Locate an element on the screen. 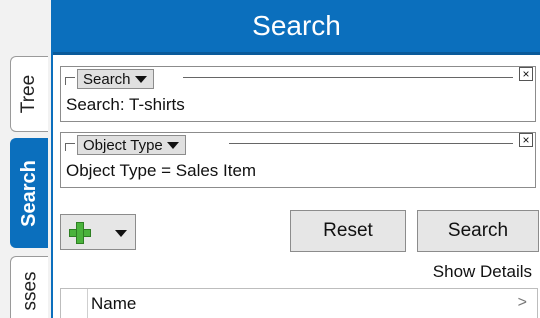  criterion-field-label: Search is located at coordinates (107, 79).